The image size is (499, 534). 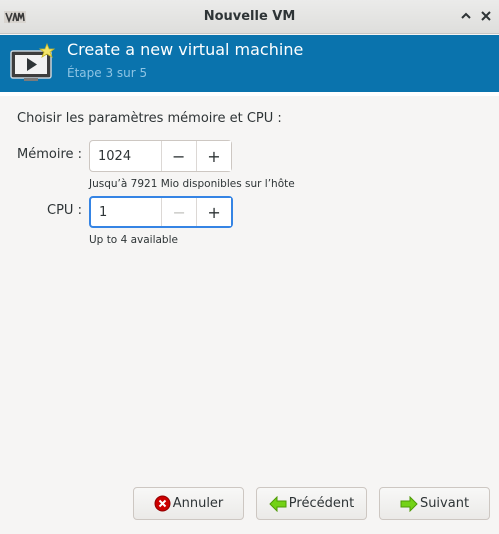 What do you see at coordinates (444, 503) in the screenshot?
I see `forward-button-label: Suivant` at bounding box center [444, 503].